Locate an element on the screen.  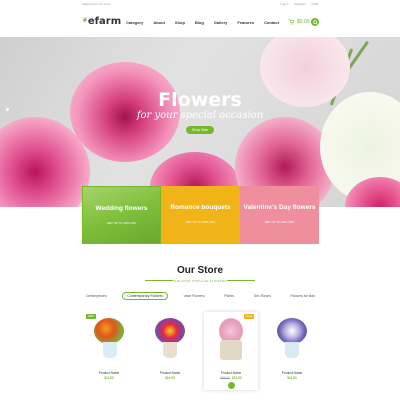
hero-subtitle: for your special occasion is located at coordinates (200, 115).